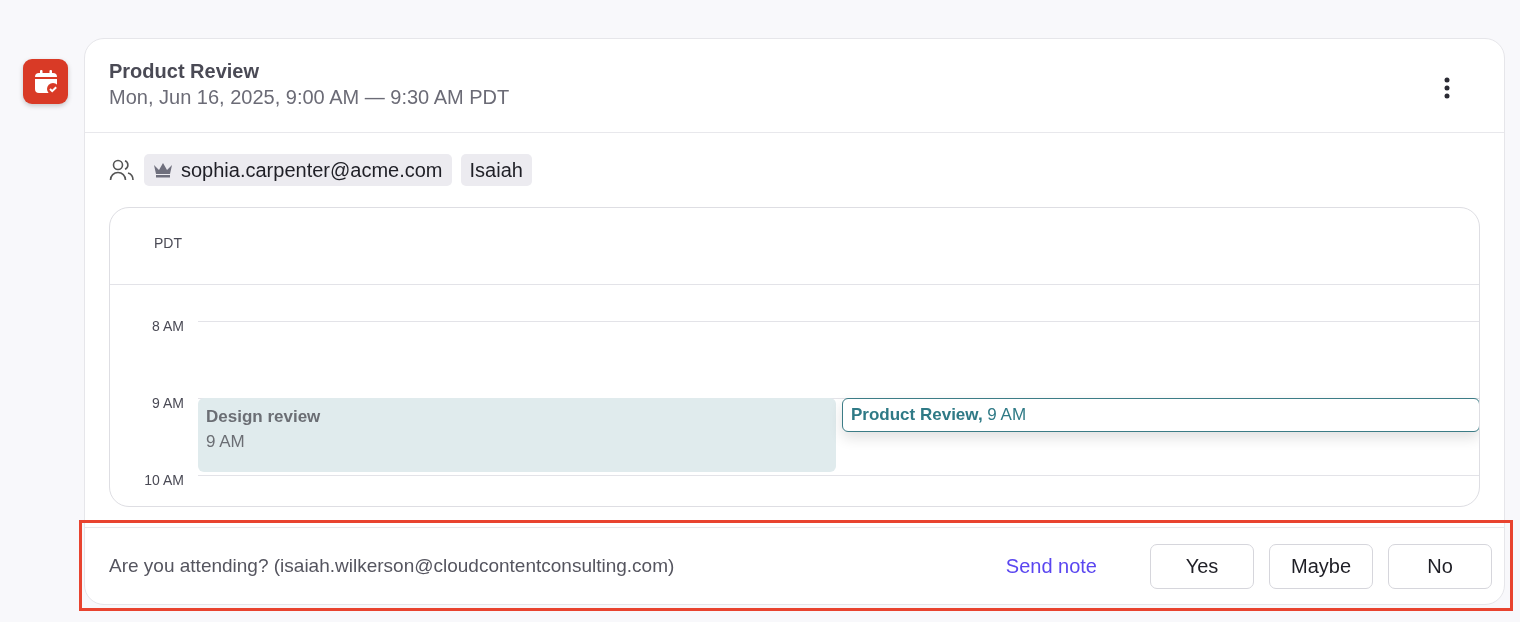 Image resolution: width=1520 pixels, height=622 pixels. I want to click on people-icon, so click(122, 170).